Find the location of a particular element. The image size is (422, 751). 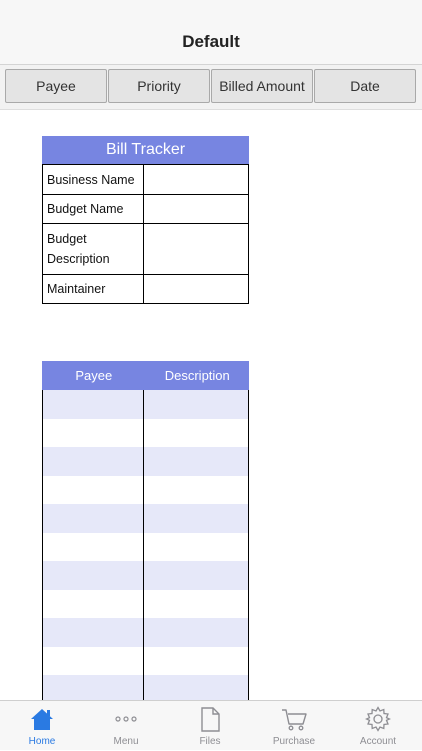

sort-priority-button: Priority is located at coordinates (159, 86).